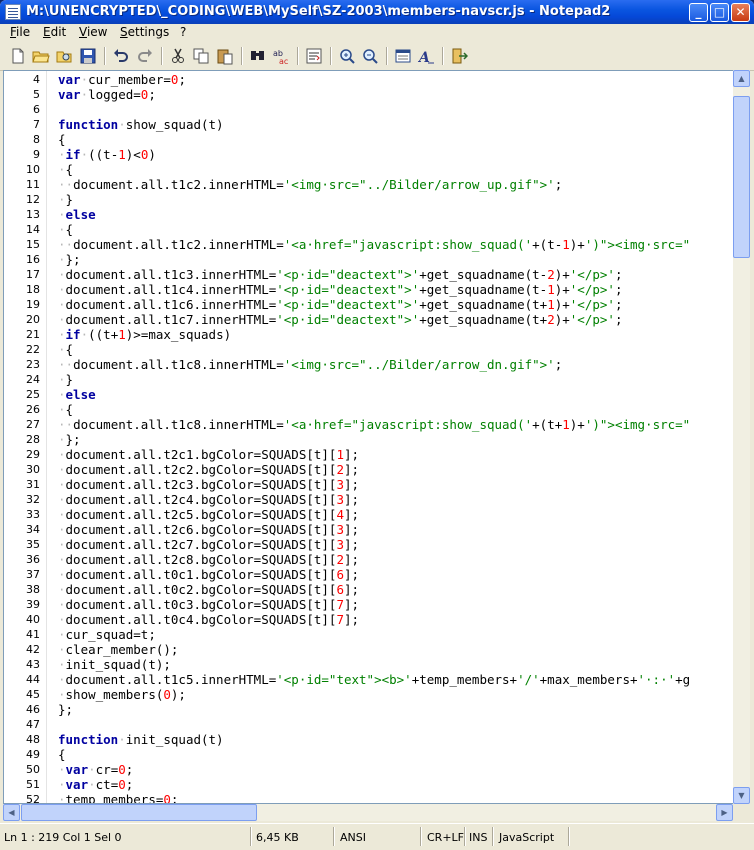 The width and height of the screenshot is (754, 850). What do you see at coordinates (369, 634) in the screenshot?
I see `code-line: 41 ·cur_squad=t;` at bounding box center [369, 634].